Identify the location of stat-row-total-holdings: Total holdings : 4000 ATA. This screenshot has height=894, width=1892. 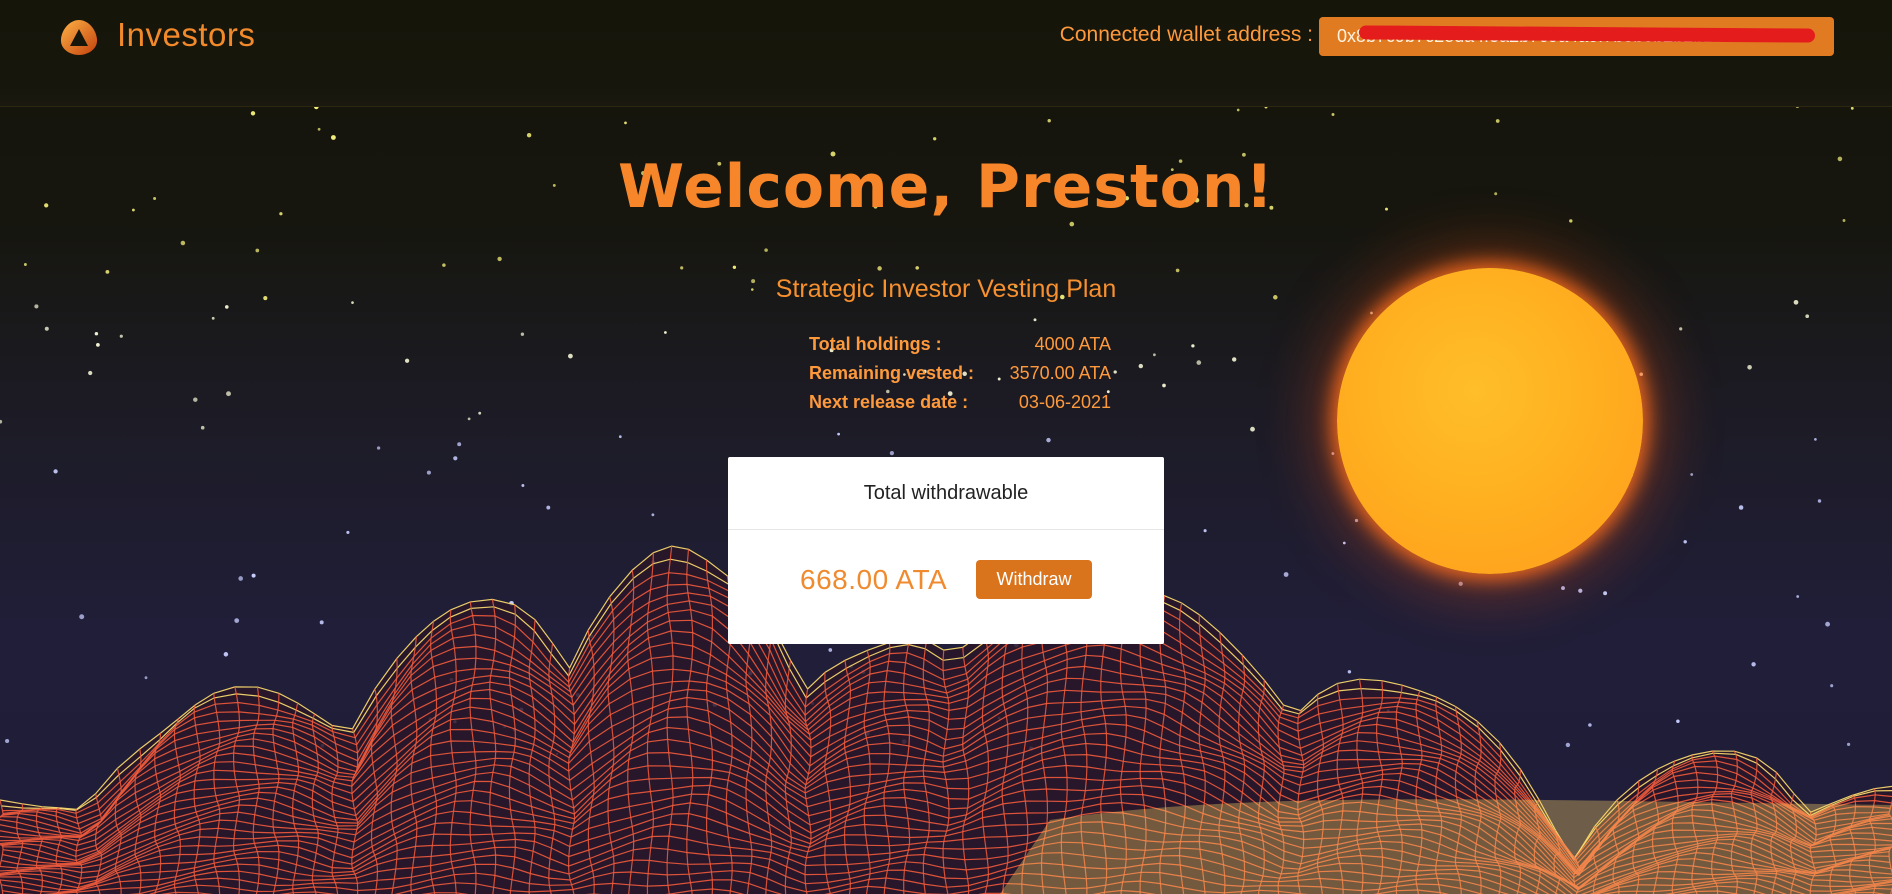
(960, 348).